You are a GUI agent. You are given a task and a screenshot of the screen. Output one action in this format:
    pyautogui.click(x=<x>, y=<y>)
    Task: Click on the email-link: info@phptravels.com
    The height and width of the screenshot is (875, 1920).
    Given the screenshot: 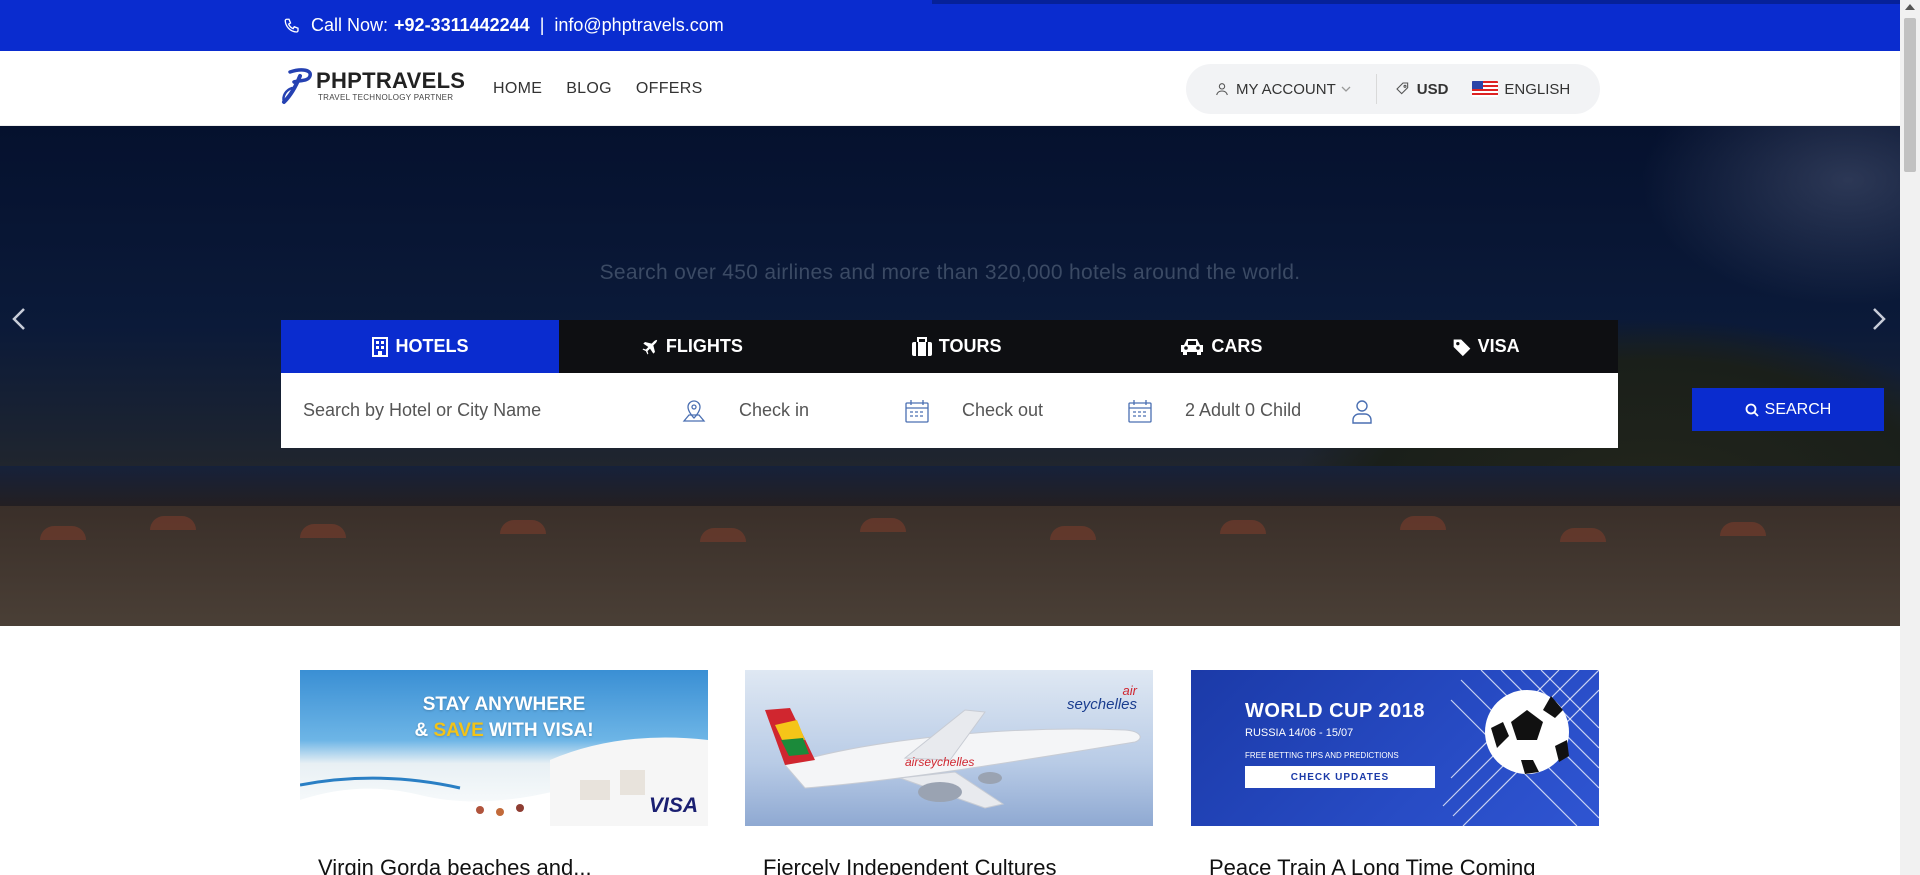 What is the action you would take?
    pyautogui.click(x=638, y=25)
    